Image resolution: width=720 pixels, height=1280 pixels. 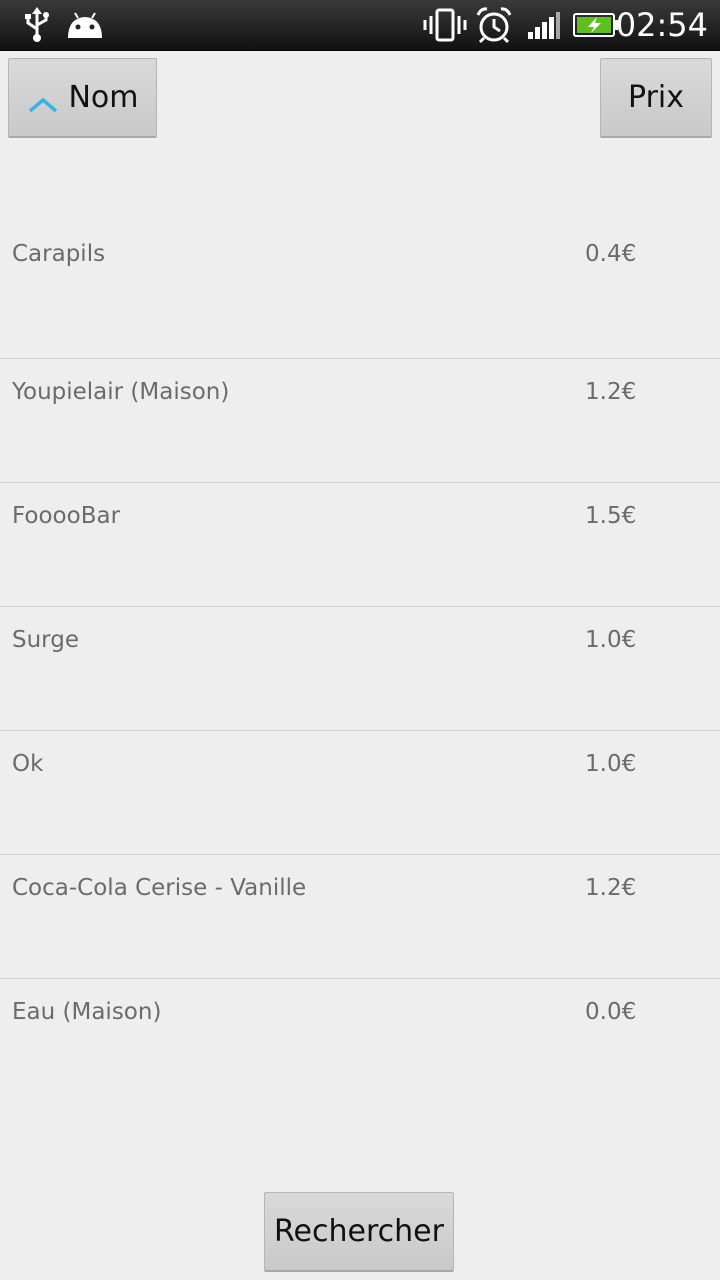 I want to click on item-name: Ok, so click(x=28, y=764).